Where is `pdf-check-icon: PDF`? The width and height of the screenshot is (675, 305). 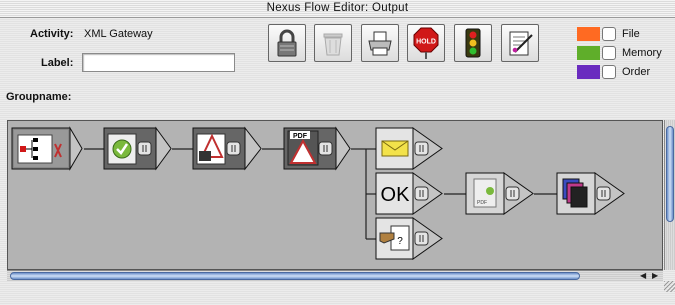
pdf-check-icon: PDF is located at coordinates (485, 193).